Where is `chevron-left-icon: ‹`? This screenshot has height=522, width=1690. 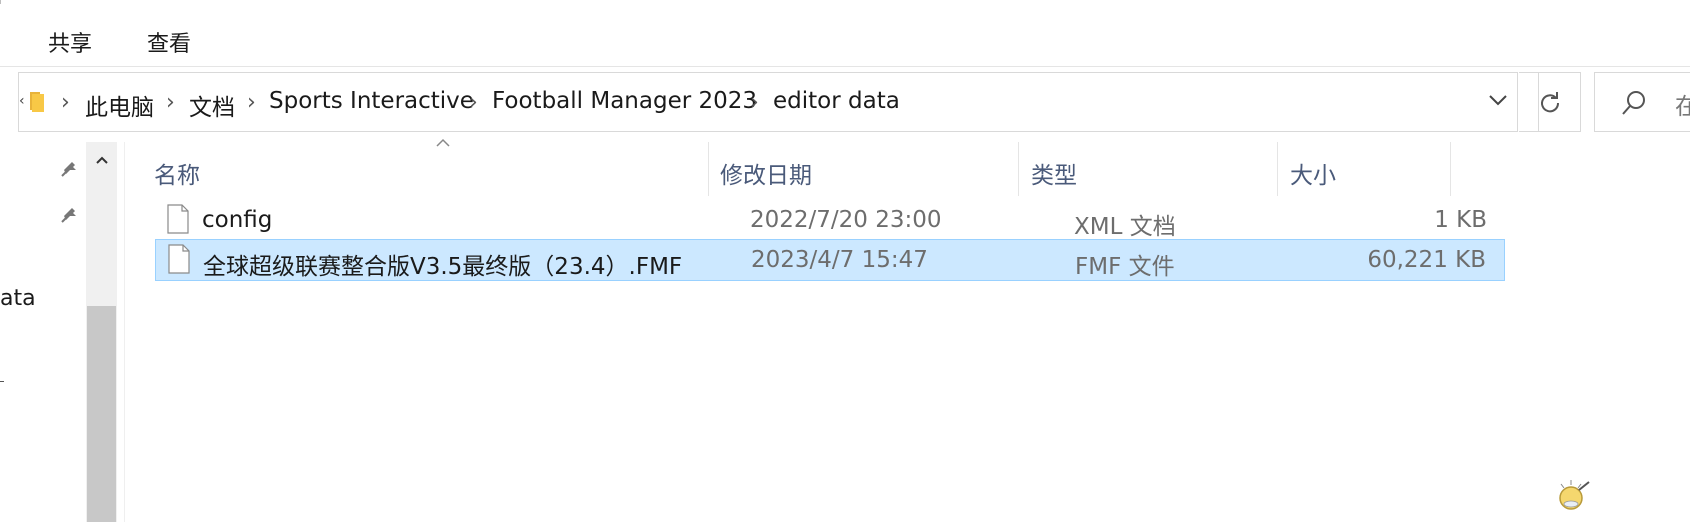
chevron-left-icon: ‹ is located at coordinates (23, 101).